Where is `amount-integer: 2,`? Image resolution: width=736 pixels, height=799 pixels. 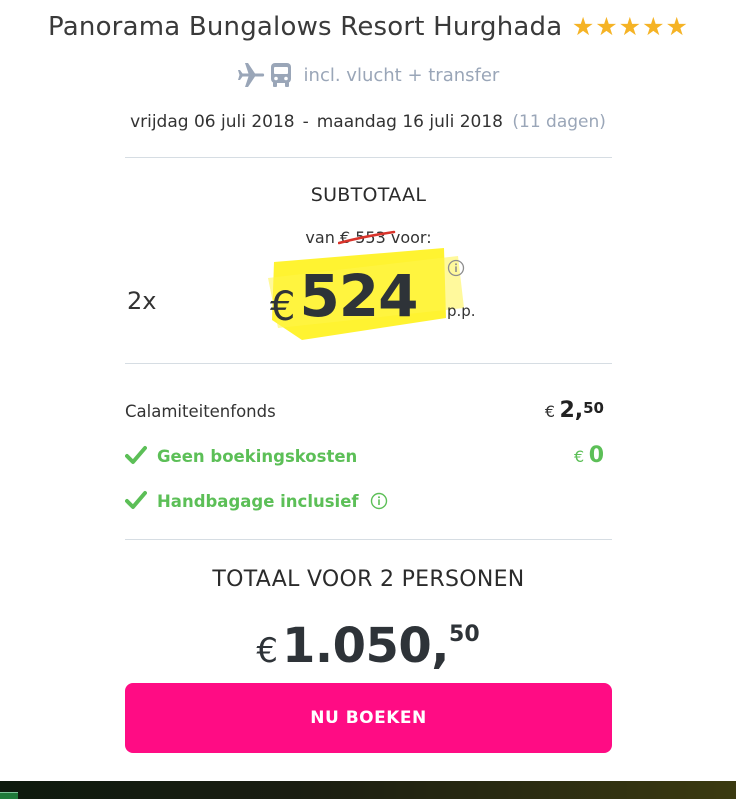 amount-integer: 2, is located at coordinates (571, 410).